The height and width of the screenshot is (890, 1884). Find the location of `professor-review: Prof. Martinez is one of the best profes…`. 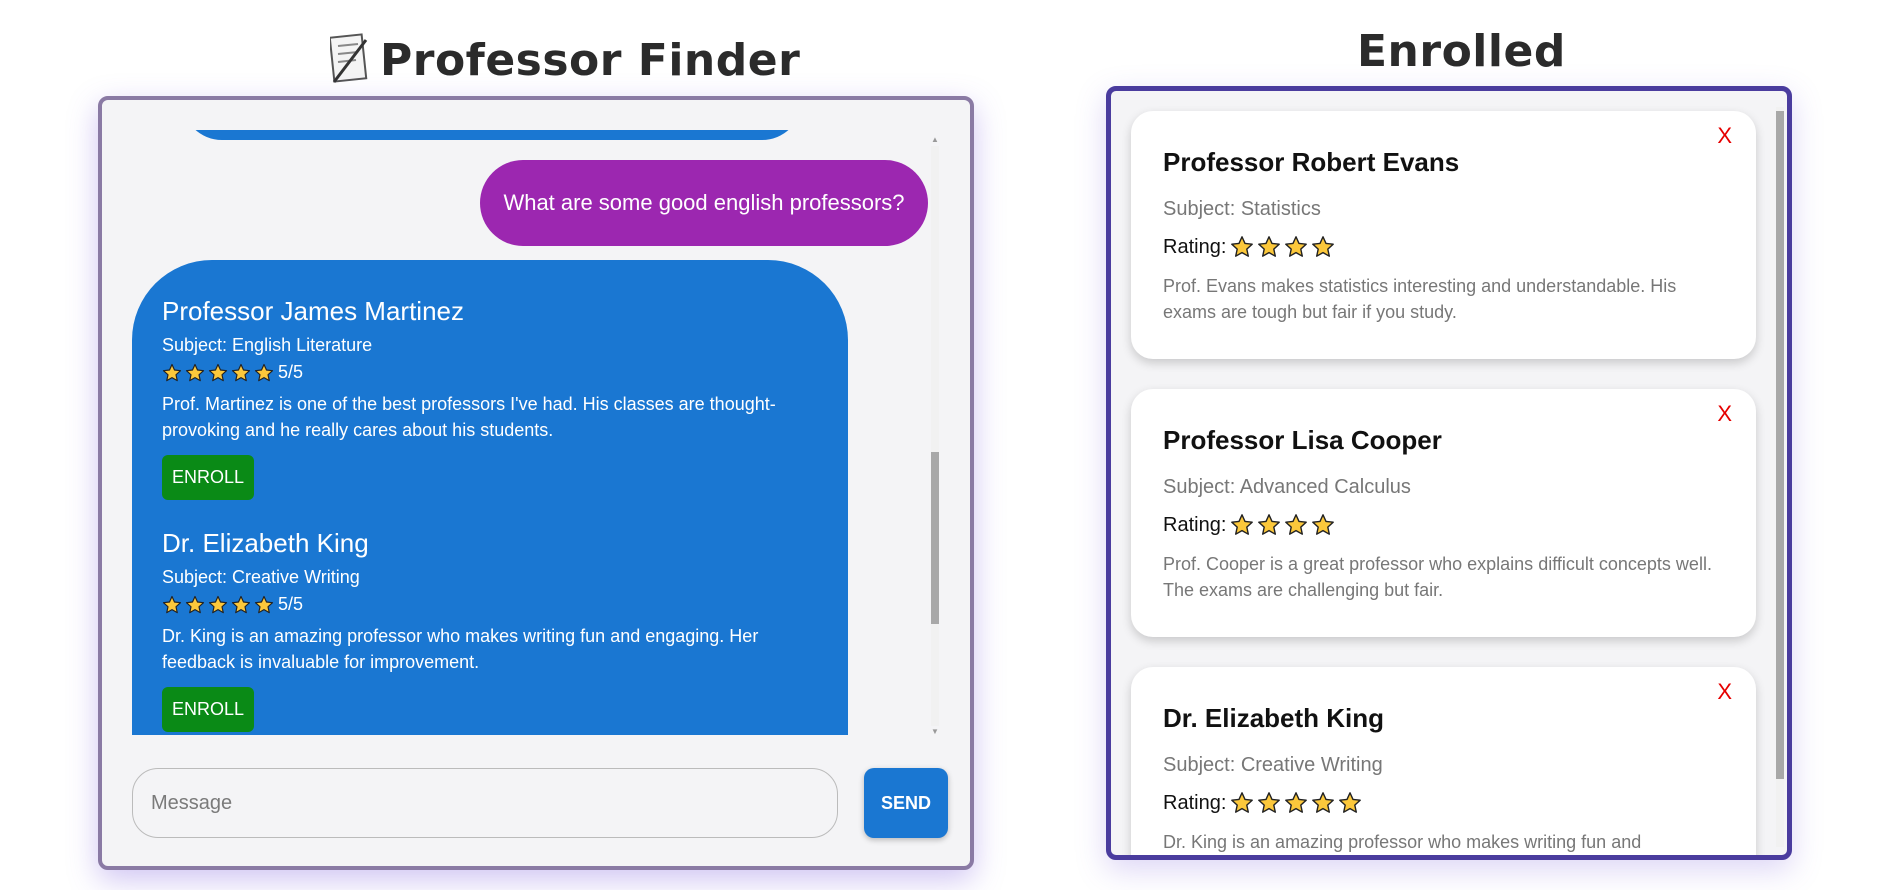

professor-review: Prof. Martinez is one of the best profes… is located at coordinates (469, 417).